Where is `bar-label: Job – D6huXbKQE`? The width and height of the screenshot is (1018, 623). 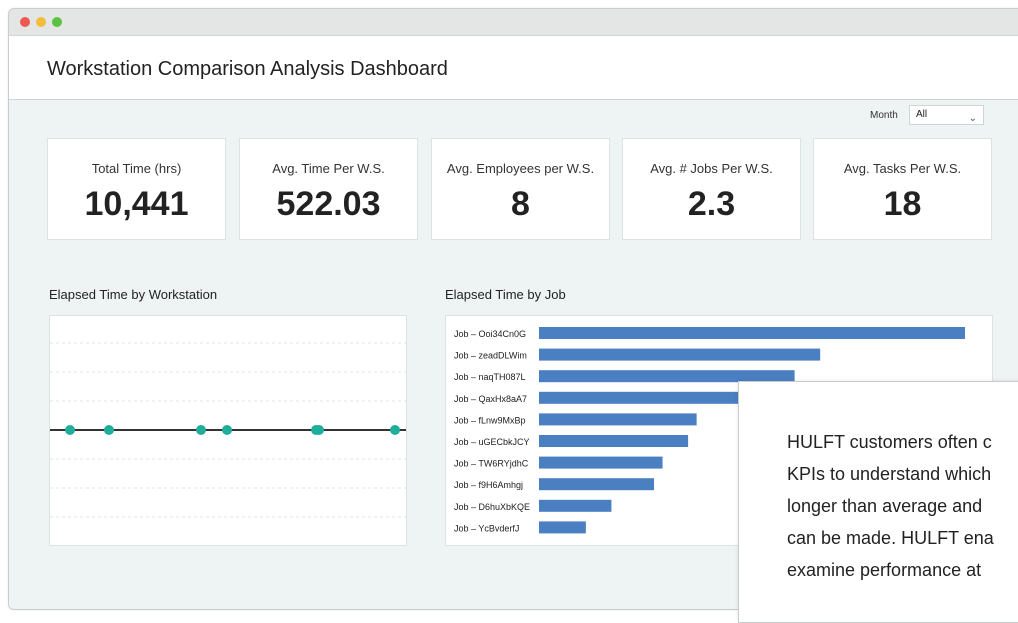 bar-label: Job – D6huXbKQE is located at coordinates (492, 507).